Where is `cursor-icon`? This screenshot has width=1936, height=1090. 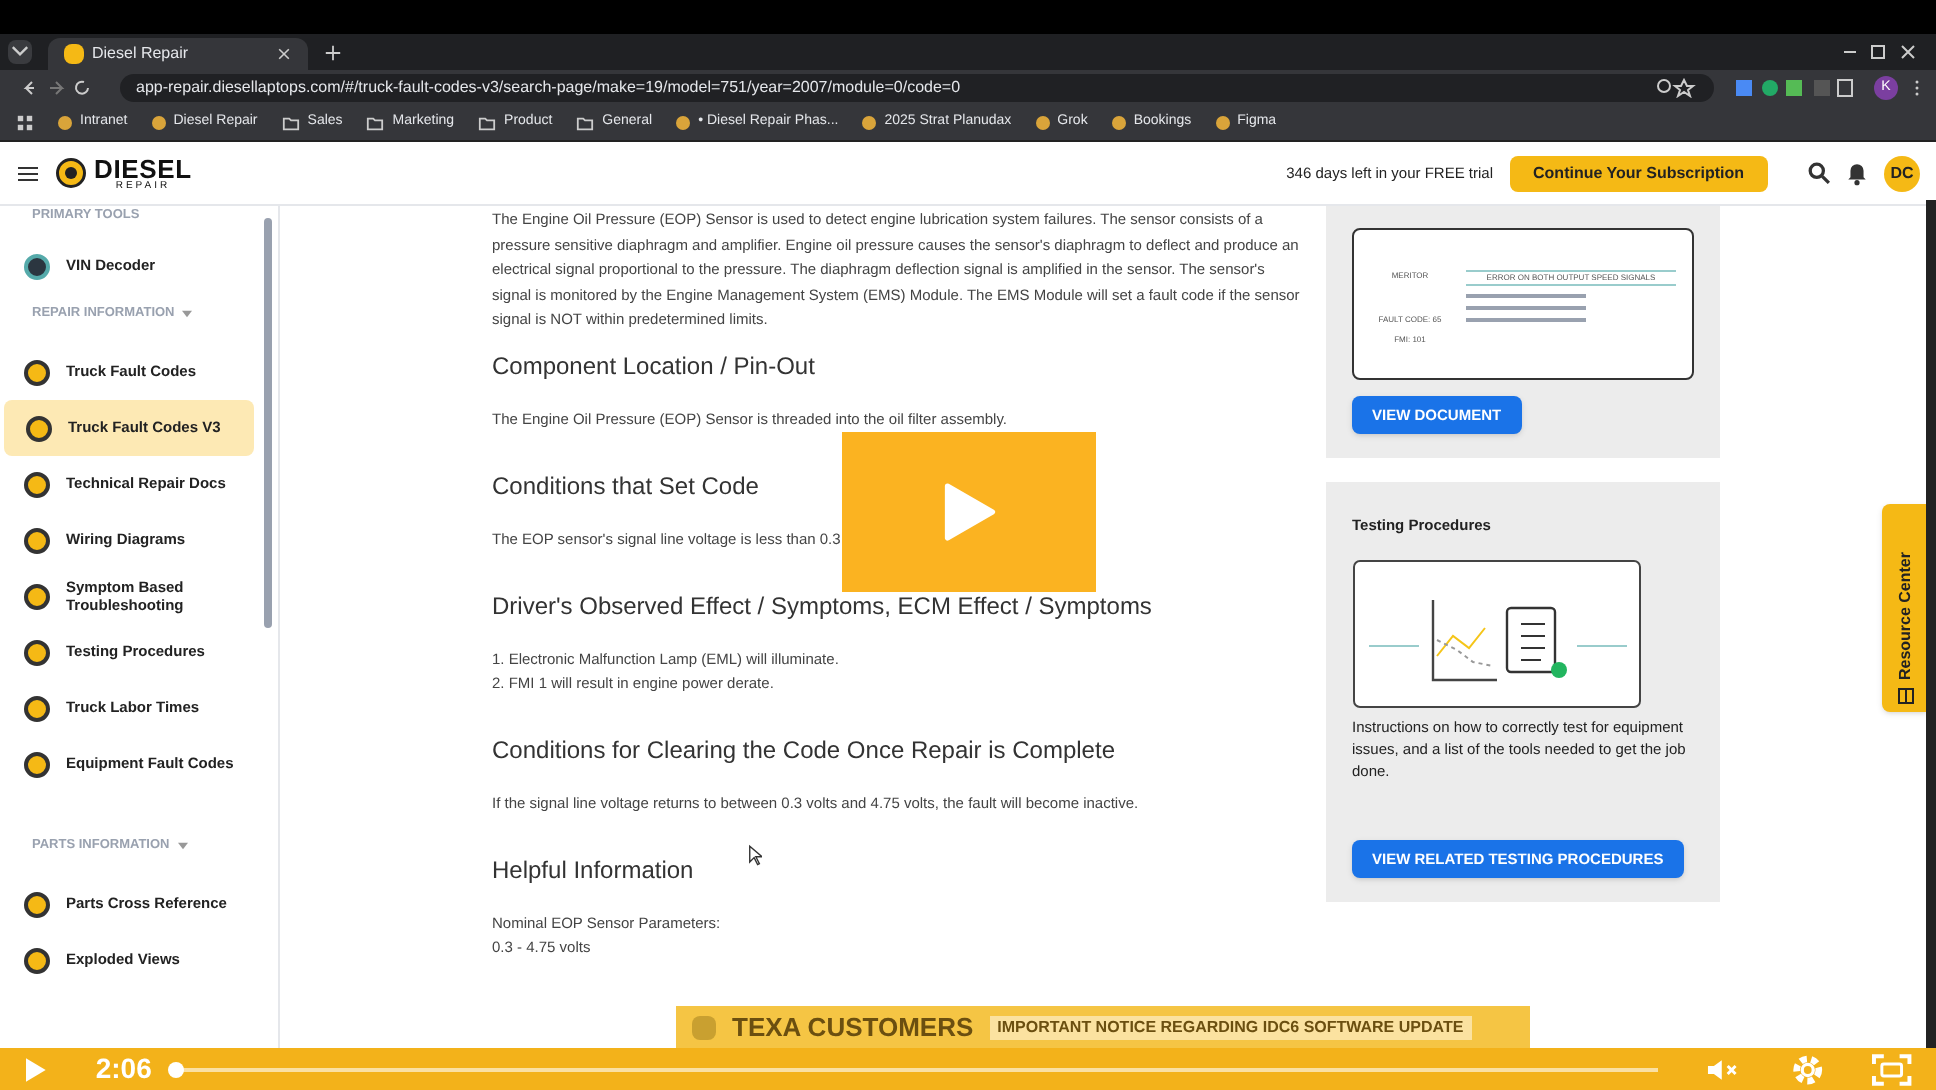 cursor-icon is located at coordinates (755, 855).